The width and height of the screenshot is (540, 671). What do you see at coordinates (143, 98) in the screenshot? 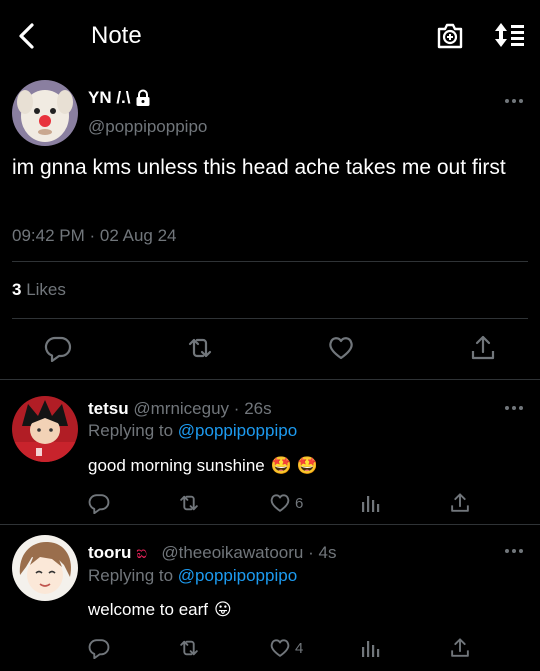
I see `lock-icon` at bounding box center [143, 98].